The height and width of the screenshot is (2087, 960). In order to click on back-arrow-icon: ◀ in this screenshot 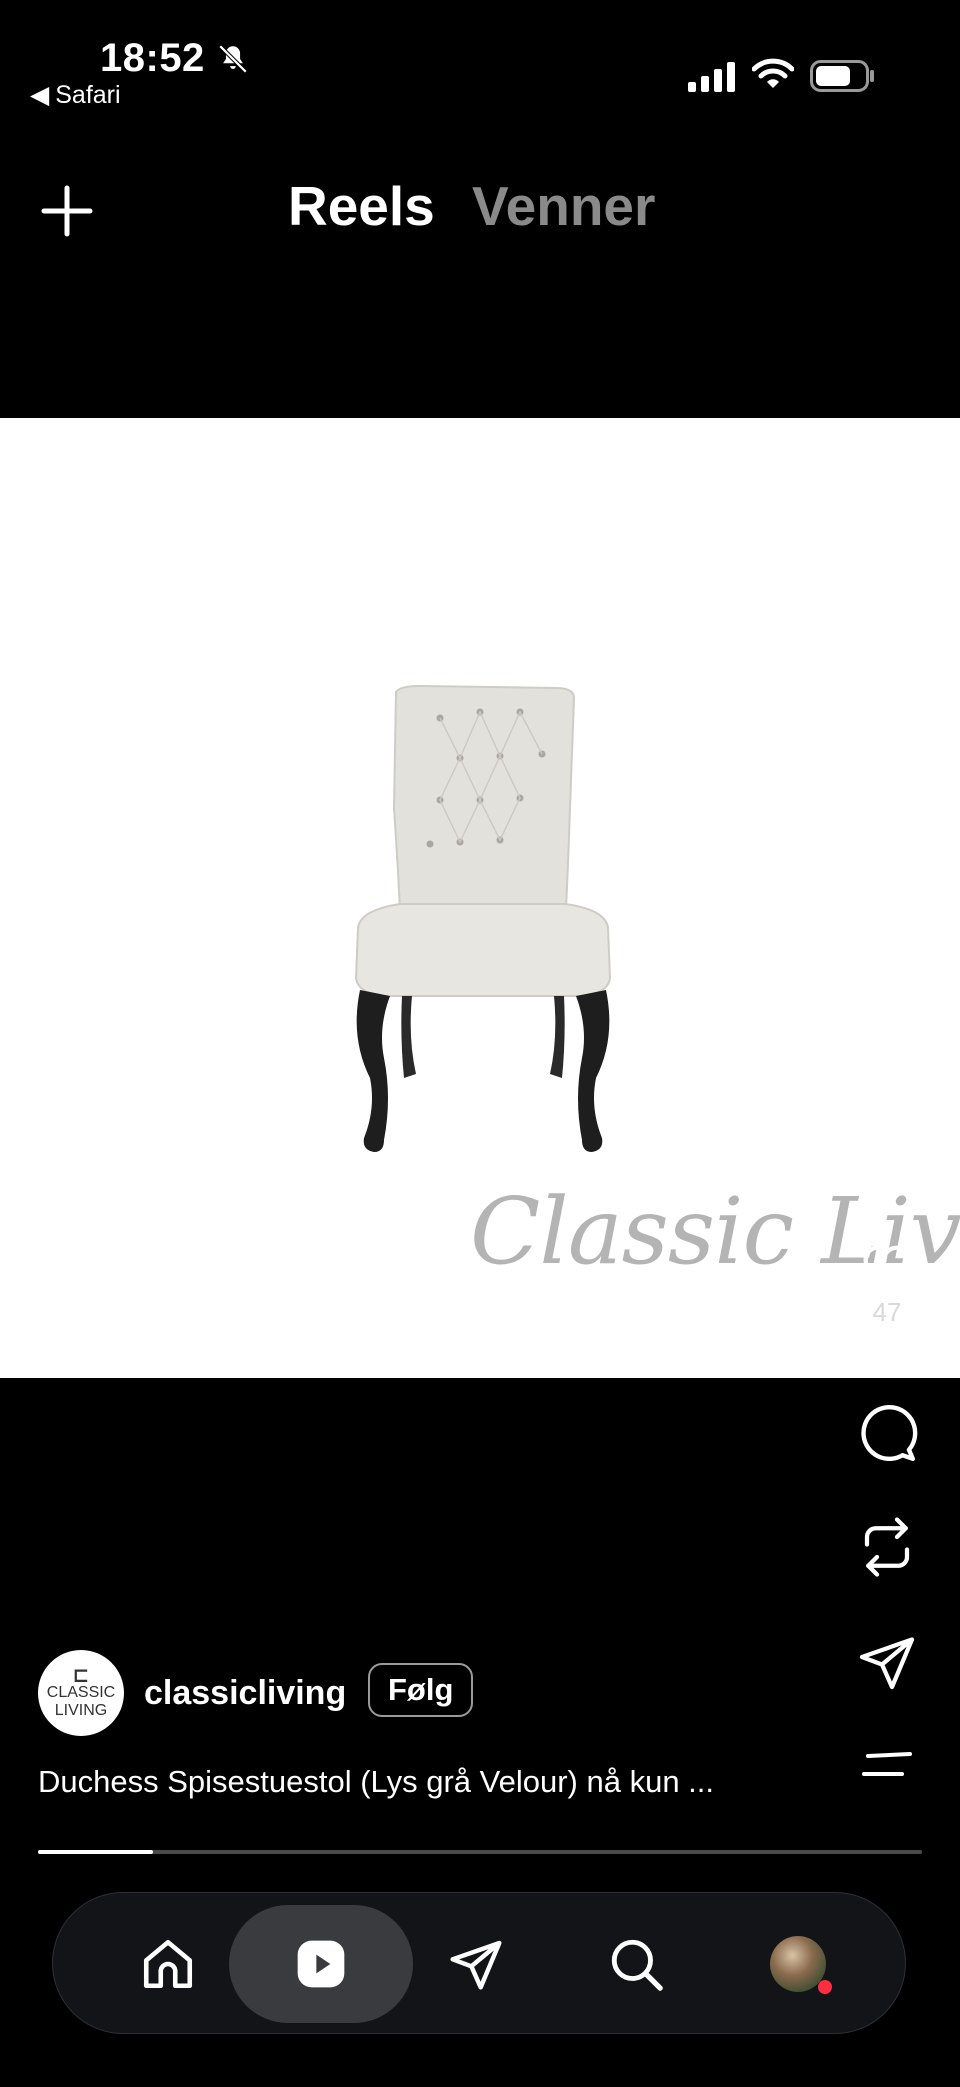, I will do `click(40, 95)`.